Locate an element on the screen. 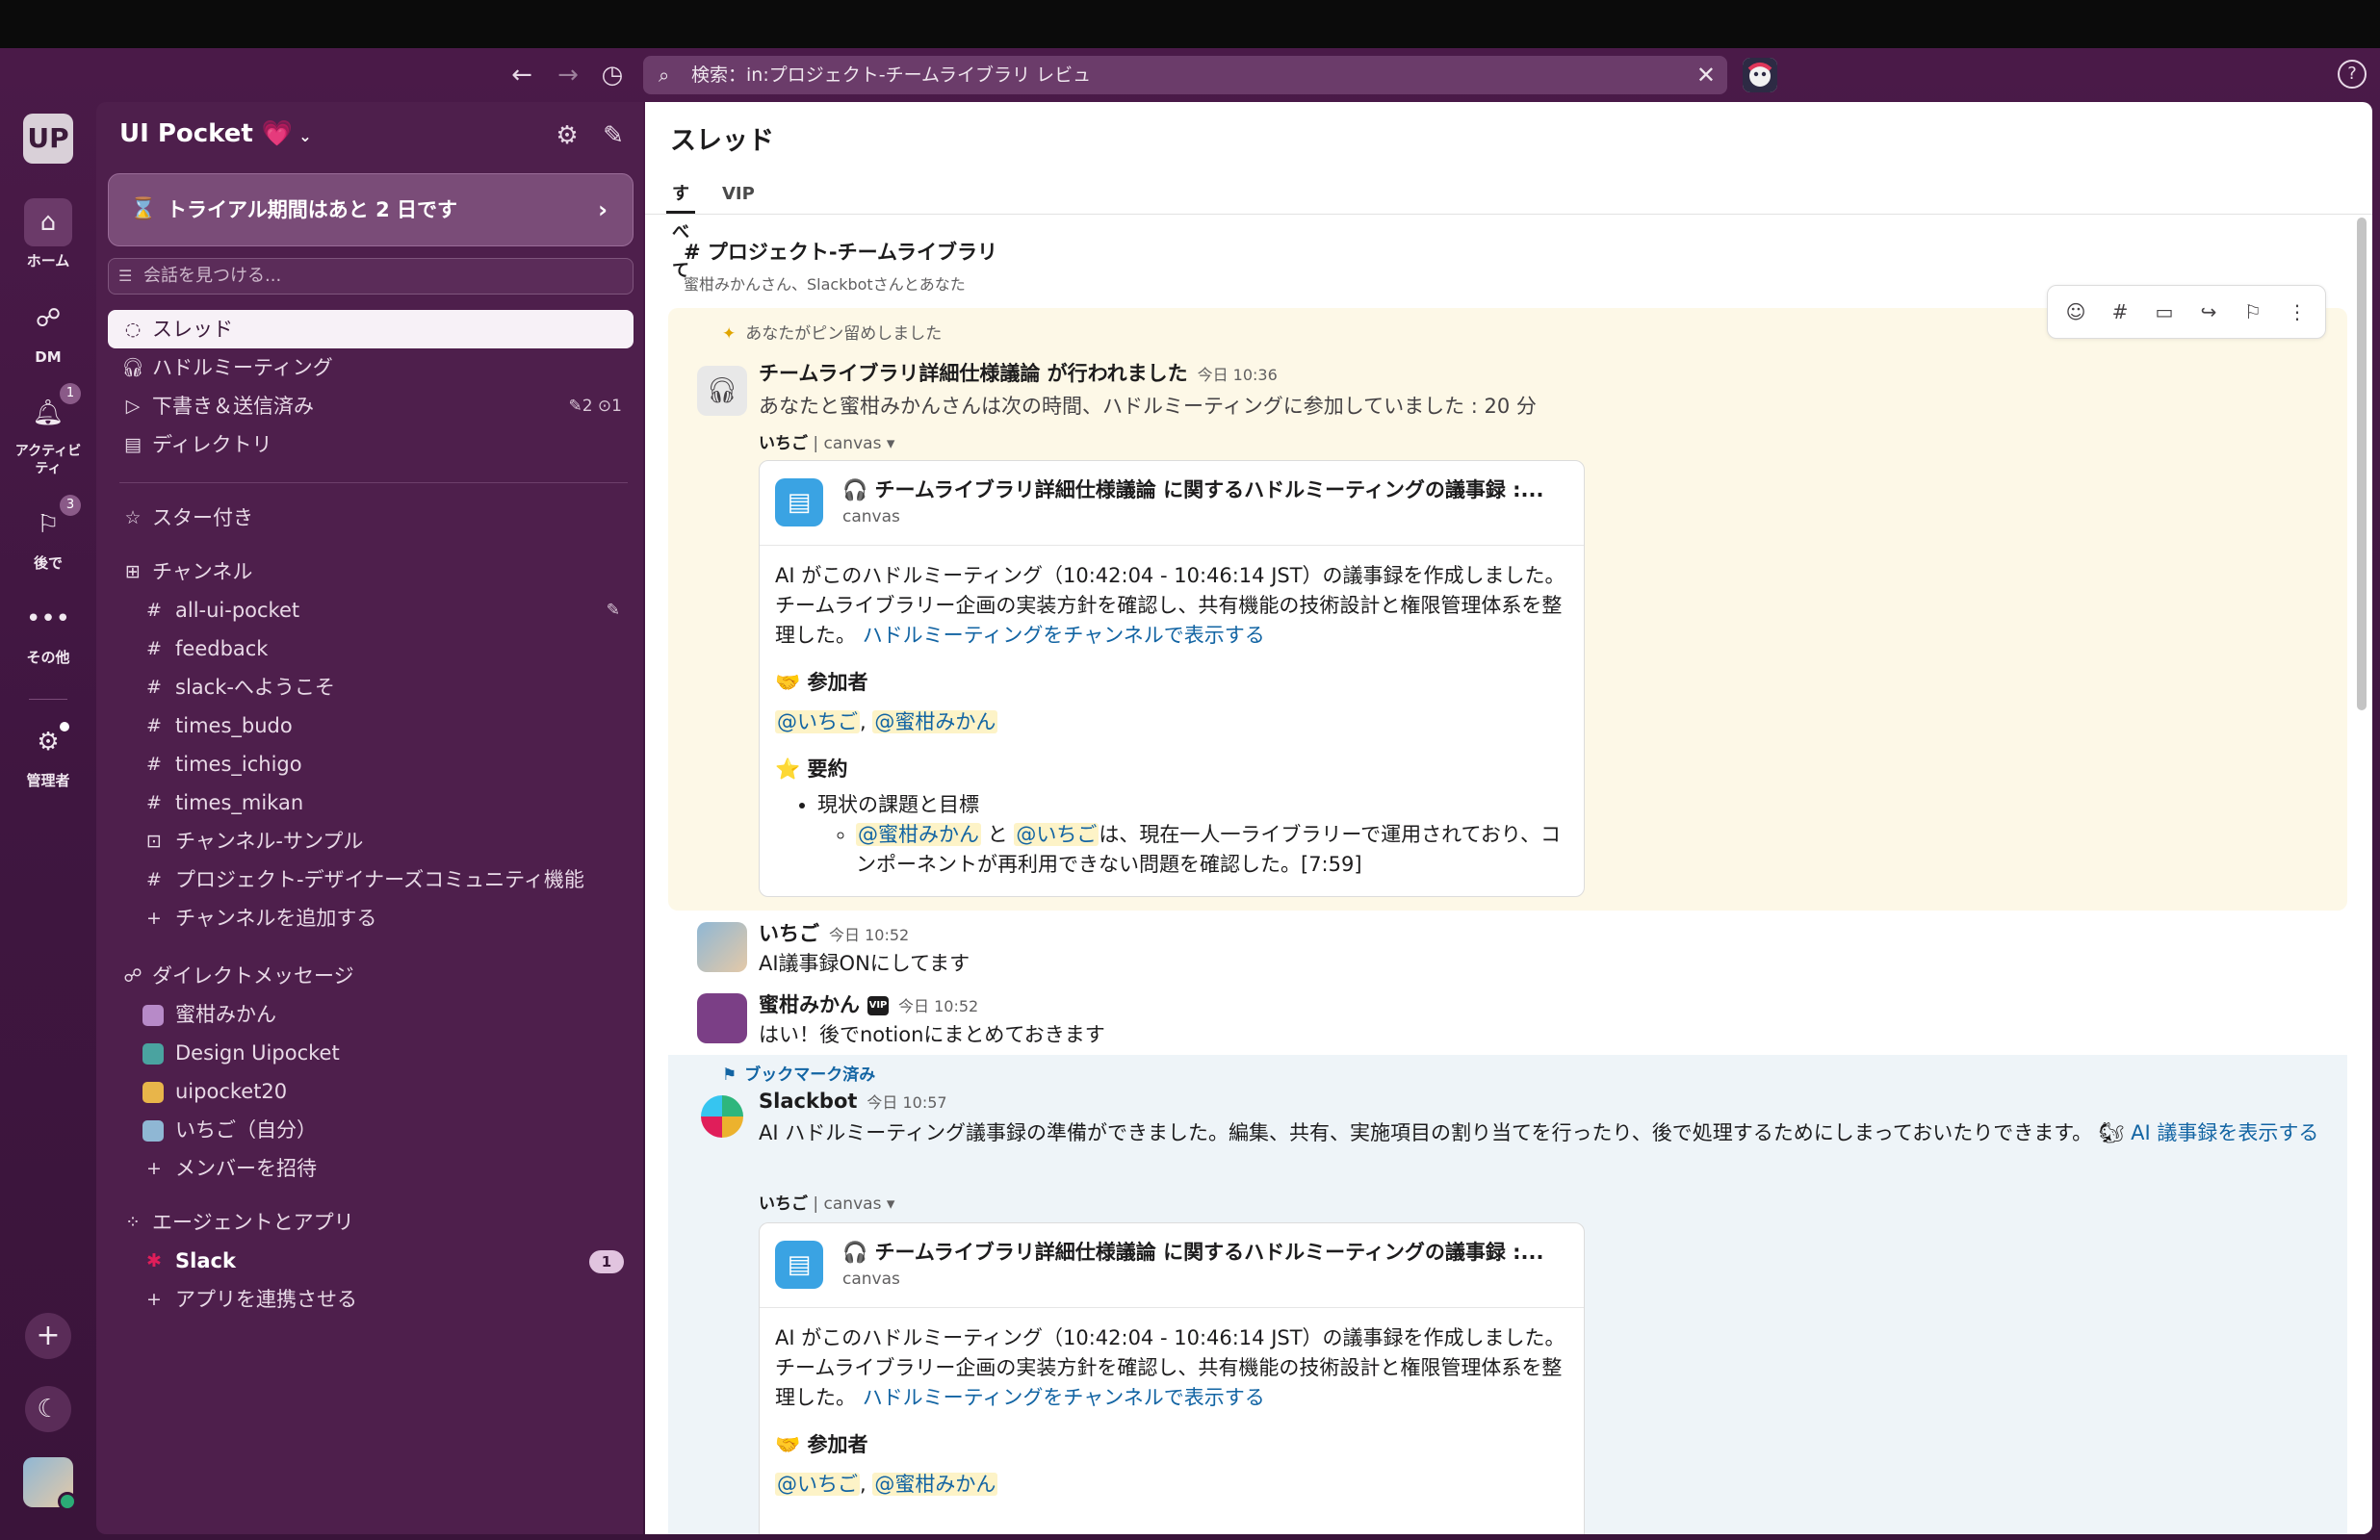 The image size is (2380, 1540). sidebar-channel: # slack-へようこそ is located at coordinates (371, 687).